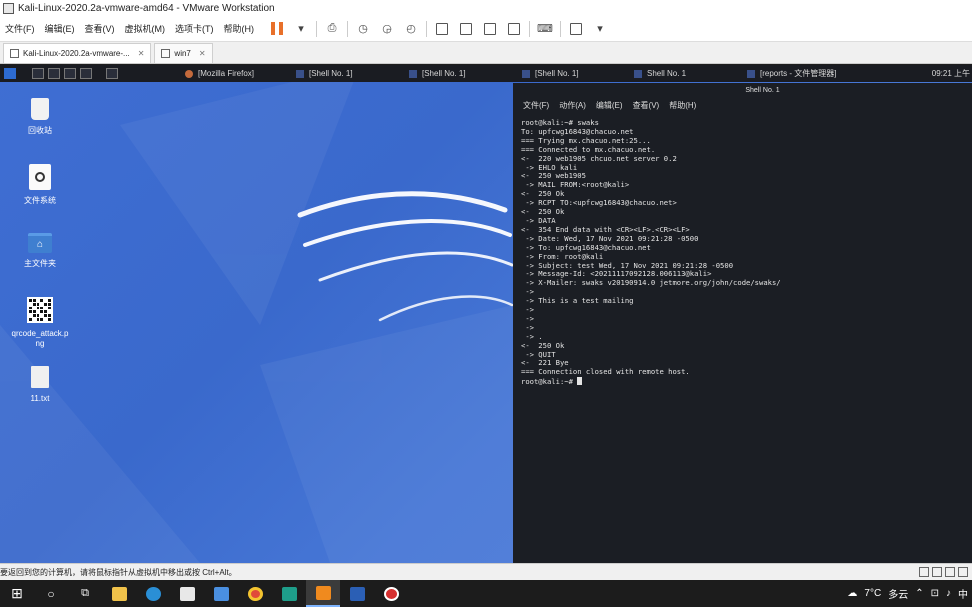  Describe the element at coordinates (532, 336) in the screenshot. I see `terminal-line: -> .` at that location.